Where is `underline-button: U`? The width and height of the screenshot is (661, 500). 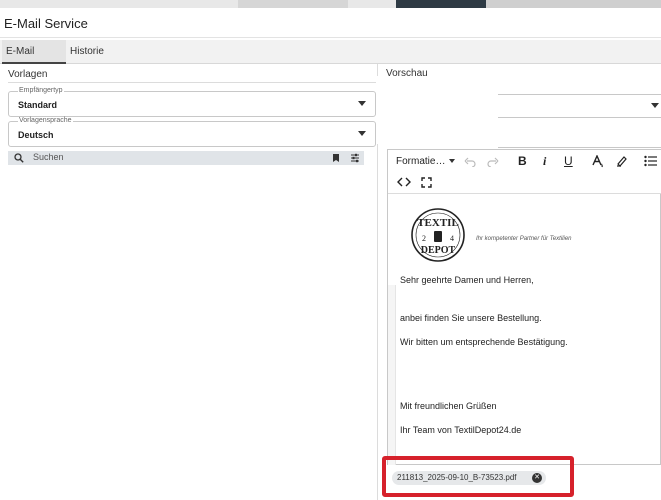 underline-button: U is located at coordinates (568, 161).